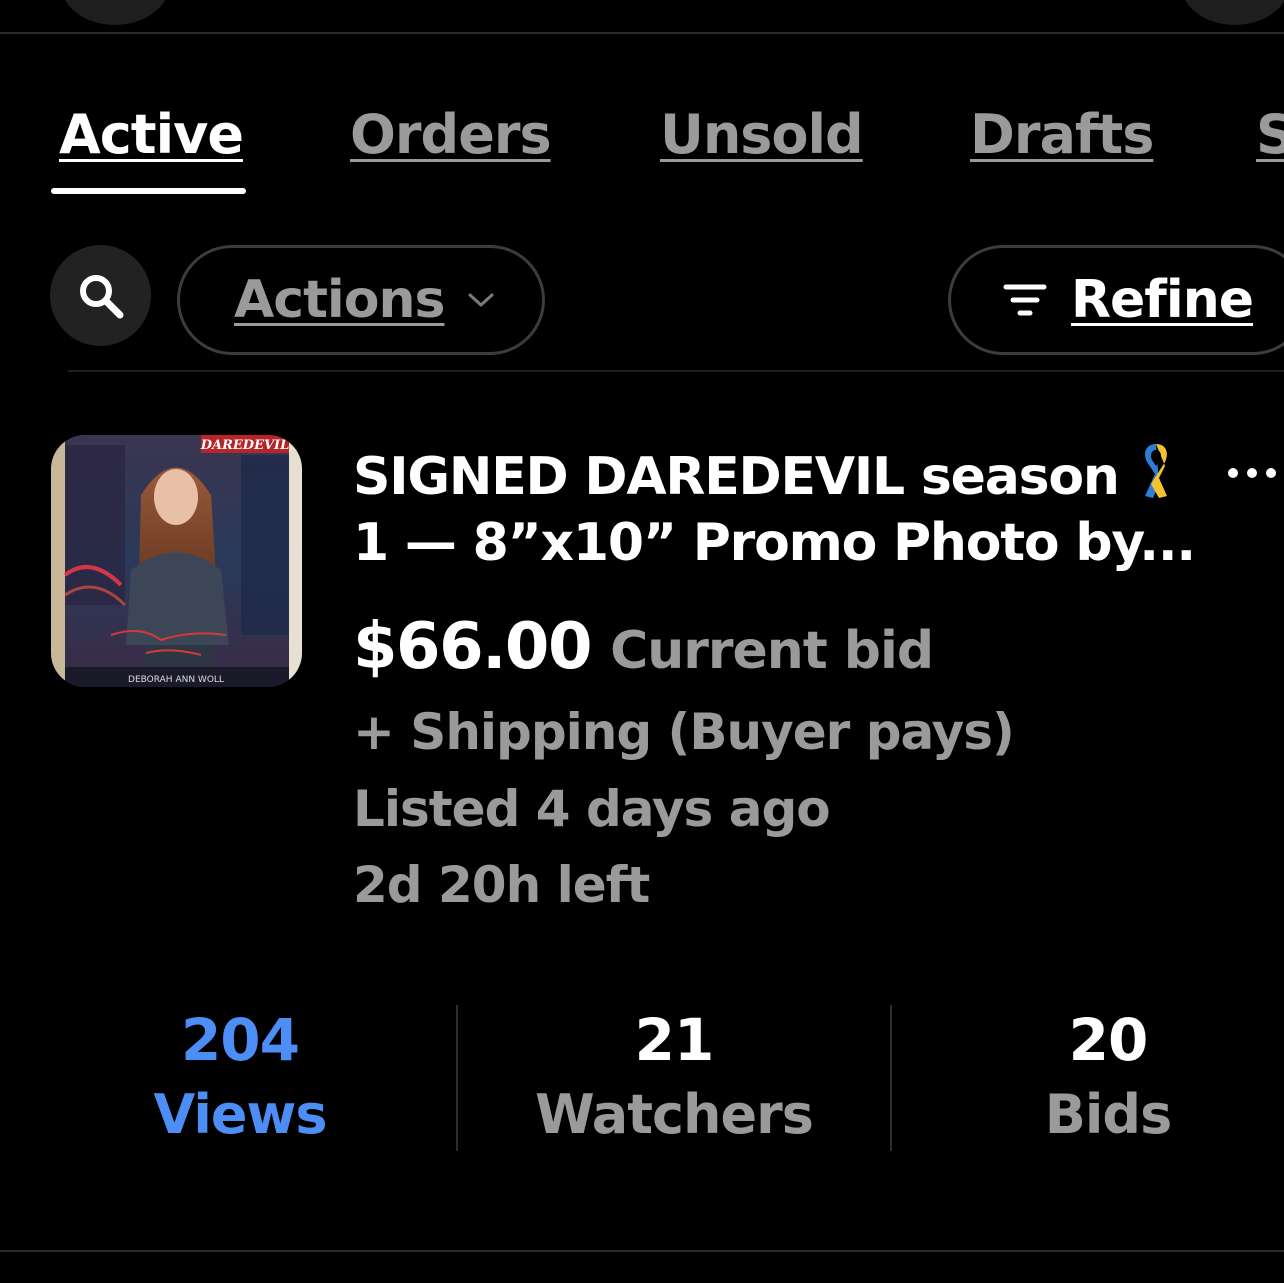 The height and width of the screenshot is (1283, 1284). I want to click on actions-label: Actions, so click(339, 300).